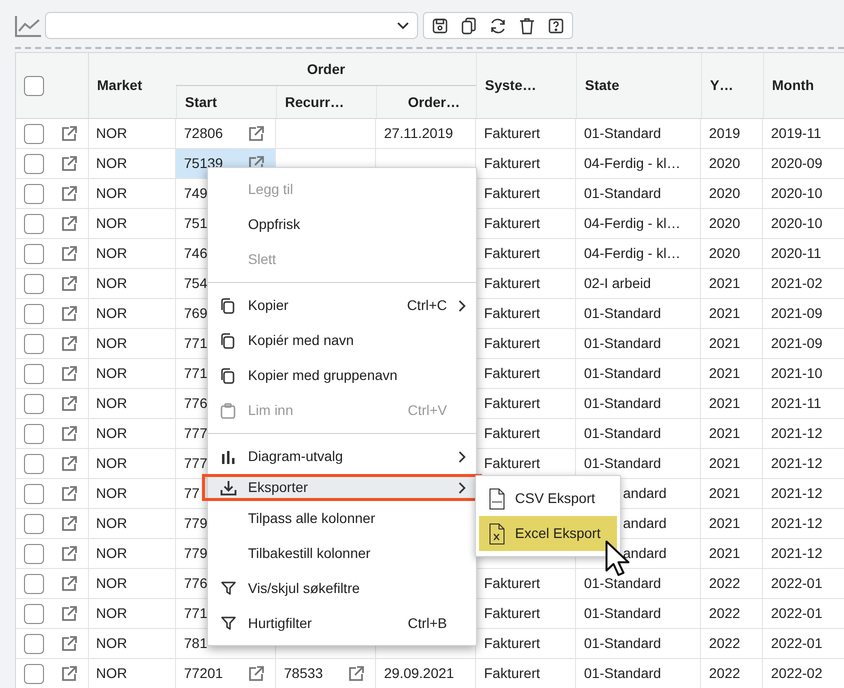 The height and width of the screenshot is (688, 844). I want to click on start-cell-text: 77201, so click(203, 673).